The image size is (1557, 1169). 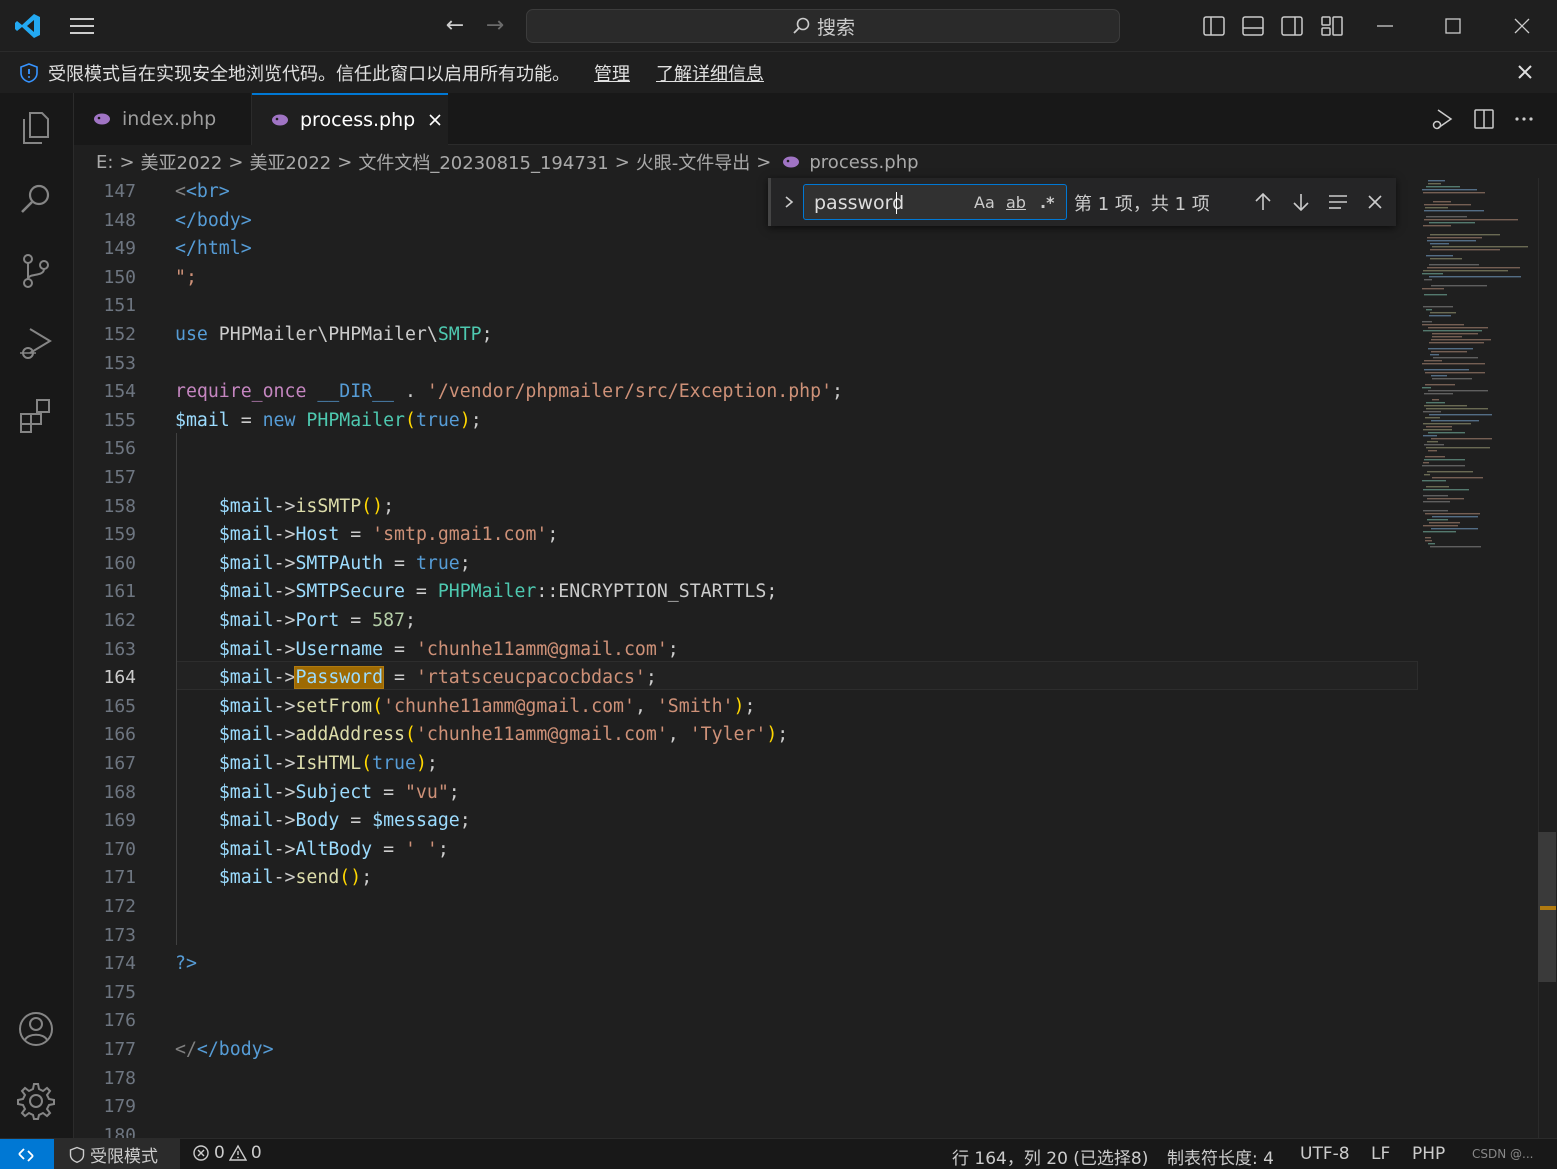 What do you see at coordinates (186, 277) in the screenshot?
I see `code-line-150: ";` at bounding box center [186, 277].